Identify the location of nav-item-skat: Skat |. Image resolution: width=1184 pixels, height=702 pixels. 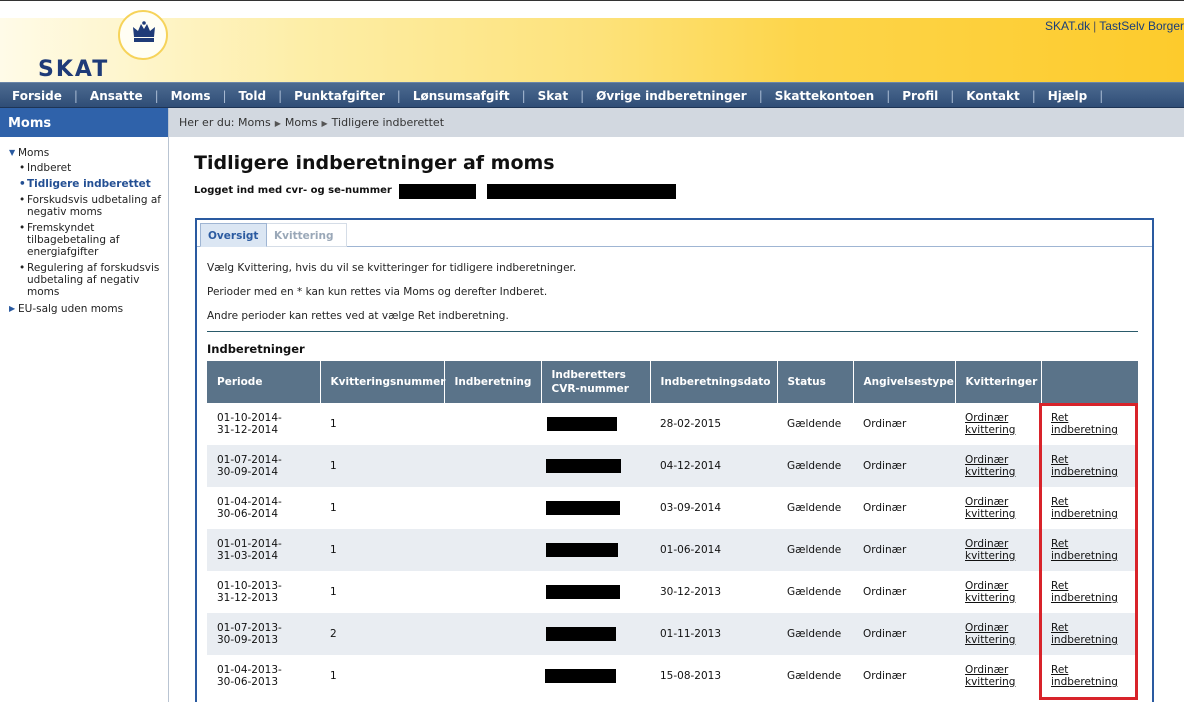
(555, 96).